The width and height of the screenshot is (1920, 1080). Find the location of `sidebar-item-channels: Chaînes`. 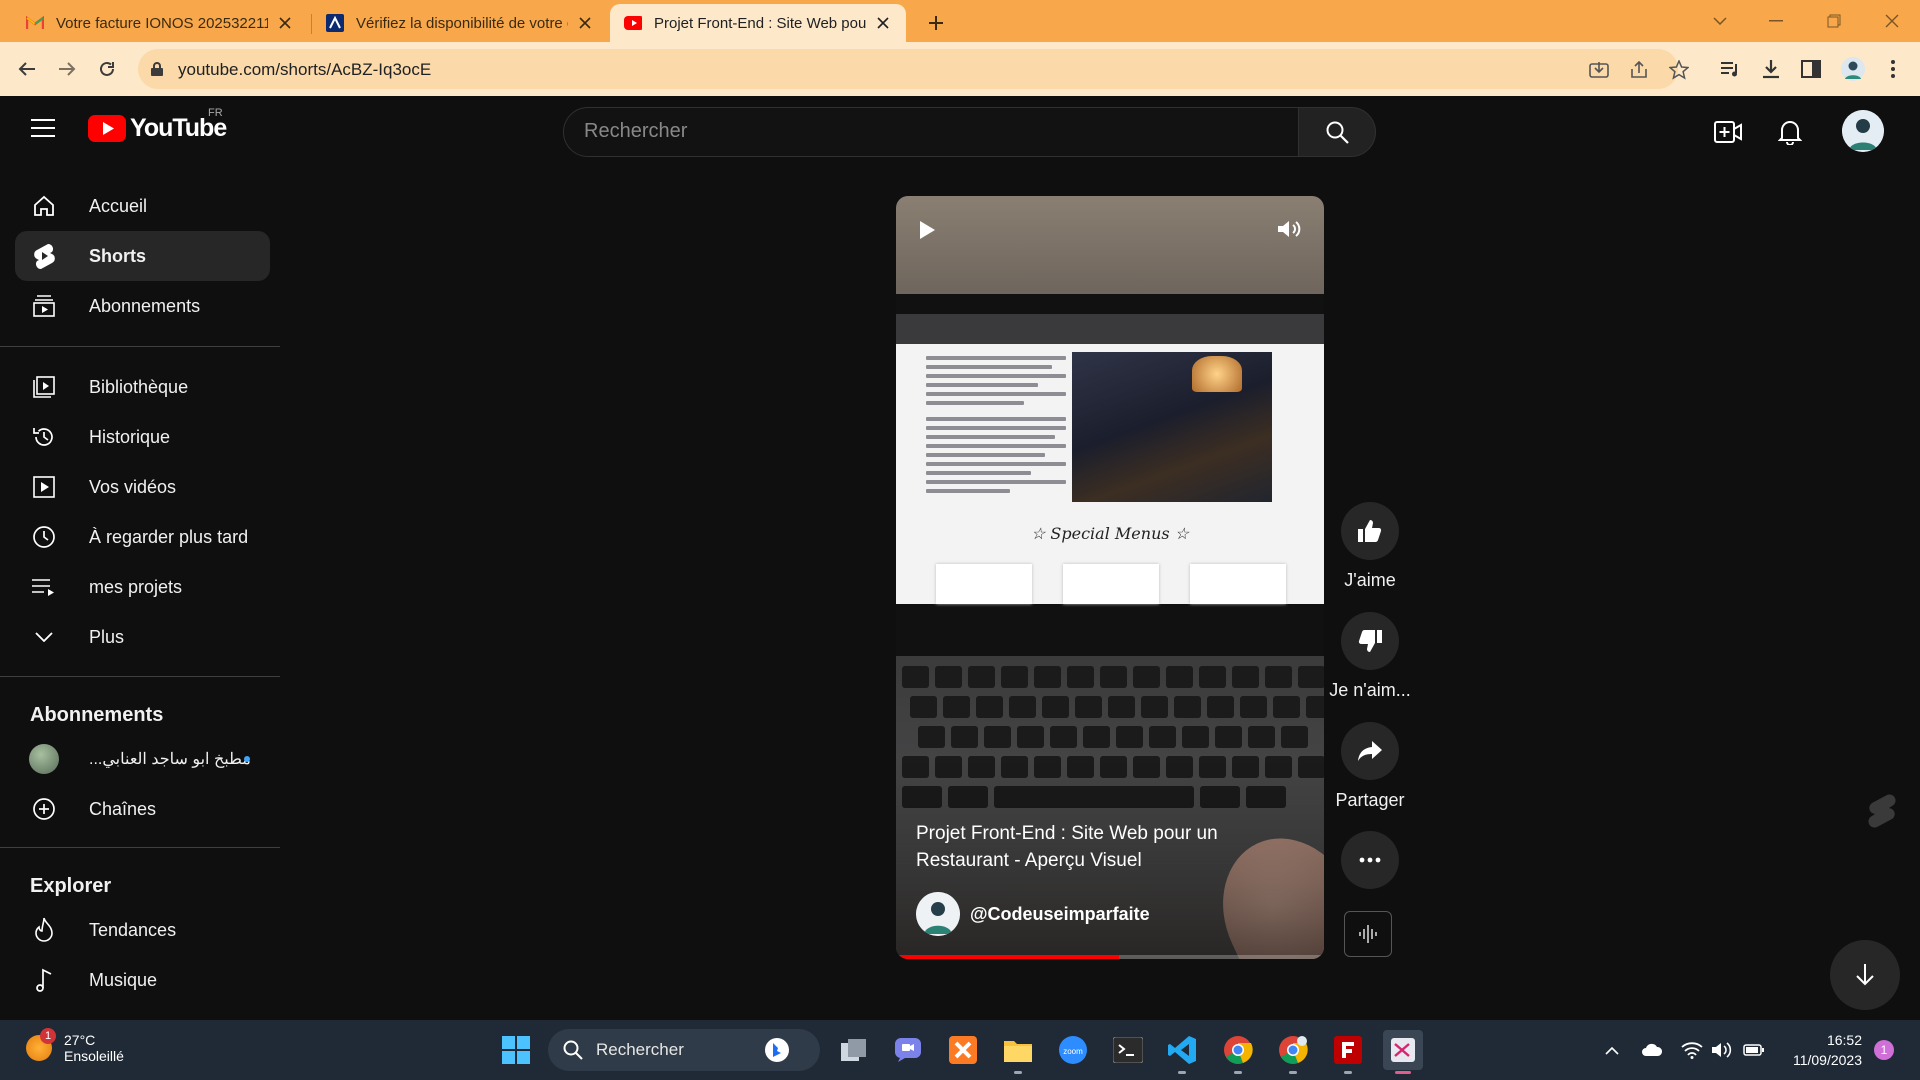

sidebar-item-channels: Chaînes is located at coordinates (142, 809).